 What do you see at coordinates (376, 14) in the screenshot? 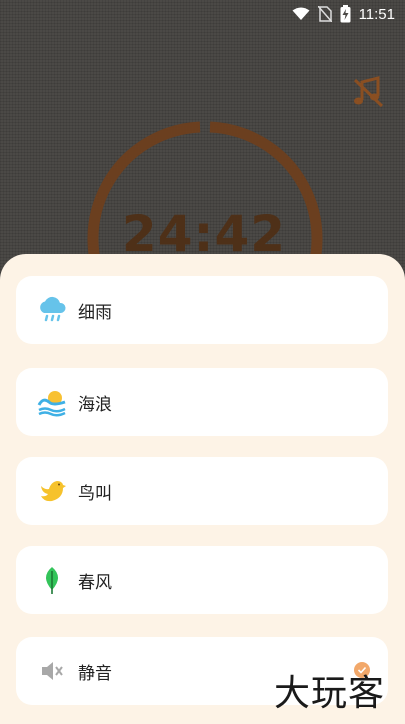
I see `clock-time: 11:51` at bounding box center [376, 14].